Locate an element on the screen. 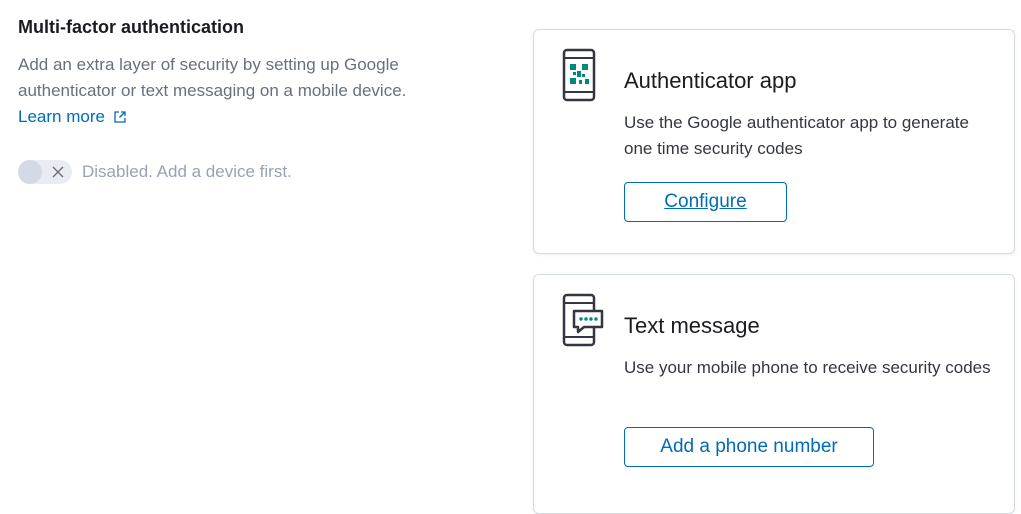 This screenshot has height=514, width=1021. qr-phone-icon is located at coordinates (579, 75).